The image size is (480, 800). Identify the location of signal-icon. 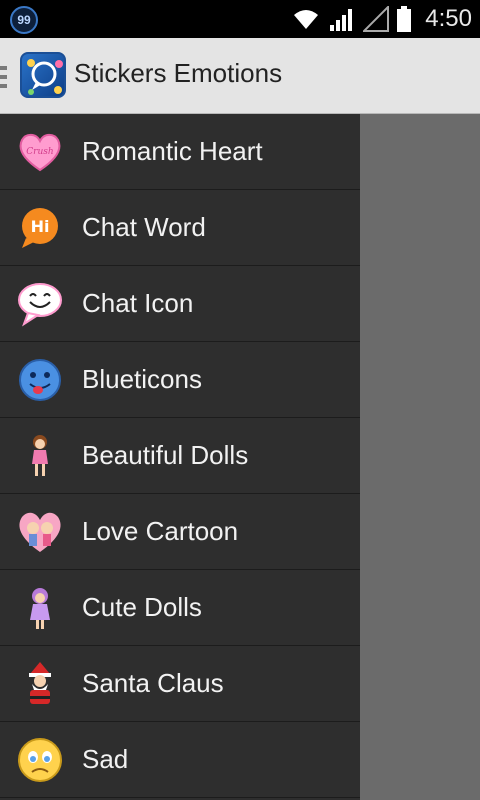
(341, 20).